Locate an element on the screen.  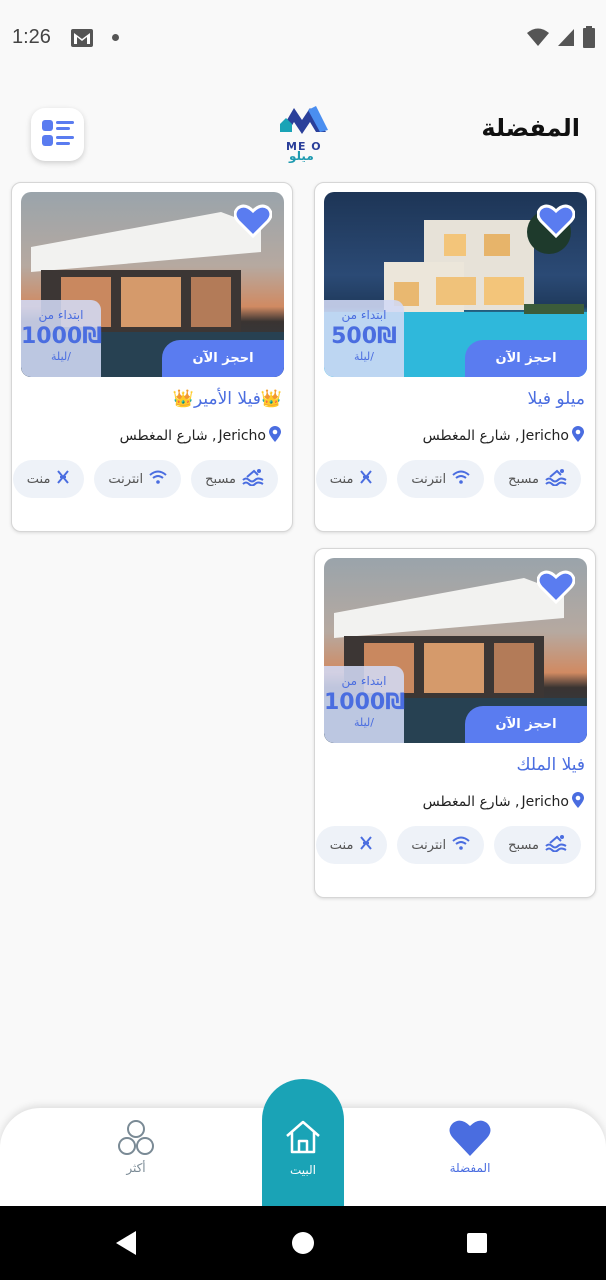
price-amount: 500₪ is located at coordinates (364, 336).